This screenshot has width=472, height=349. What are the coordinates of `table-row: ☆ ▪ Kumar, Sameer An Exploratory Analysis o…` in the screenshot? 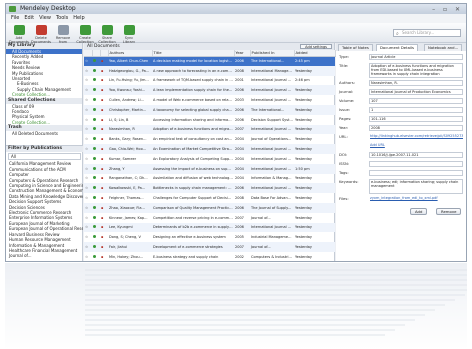 It's located at (209, 159).